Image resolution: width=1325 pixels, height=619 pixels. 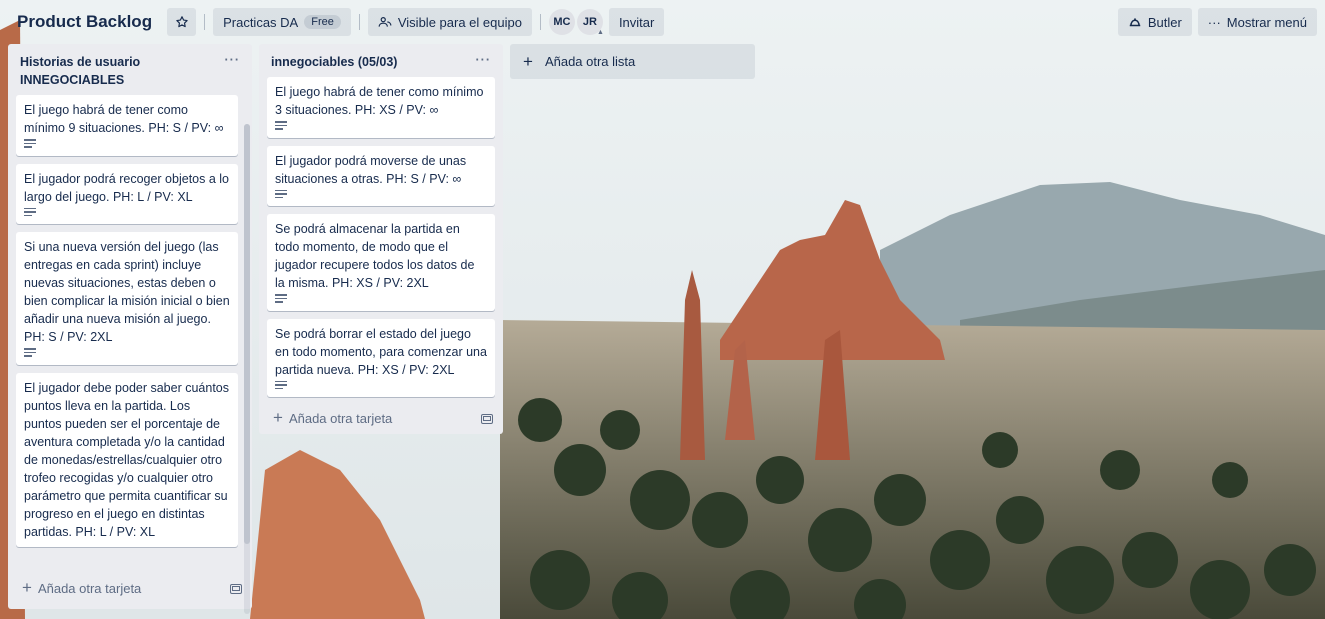 What do you see at coordinates (1266, 22) in the screenshot?
I see `show-menu-label: Mostrar menú` at bounding box center [1266, 22].